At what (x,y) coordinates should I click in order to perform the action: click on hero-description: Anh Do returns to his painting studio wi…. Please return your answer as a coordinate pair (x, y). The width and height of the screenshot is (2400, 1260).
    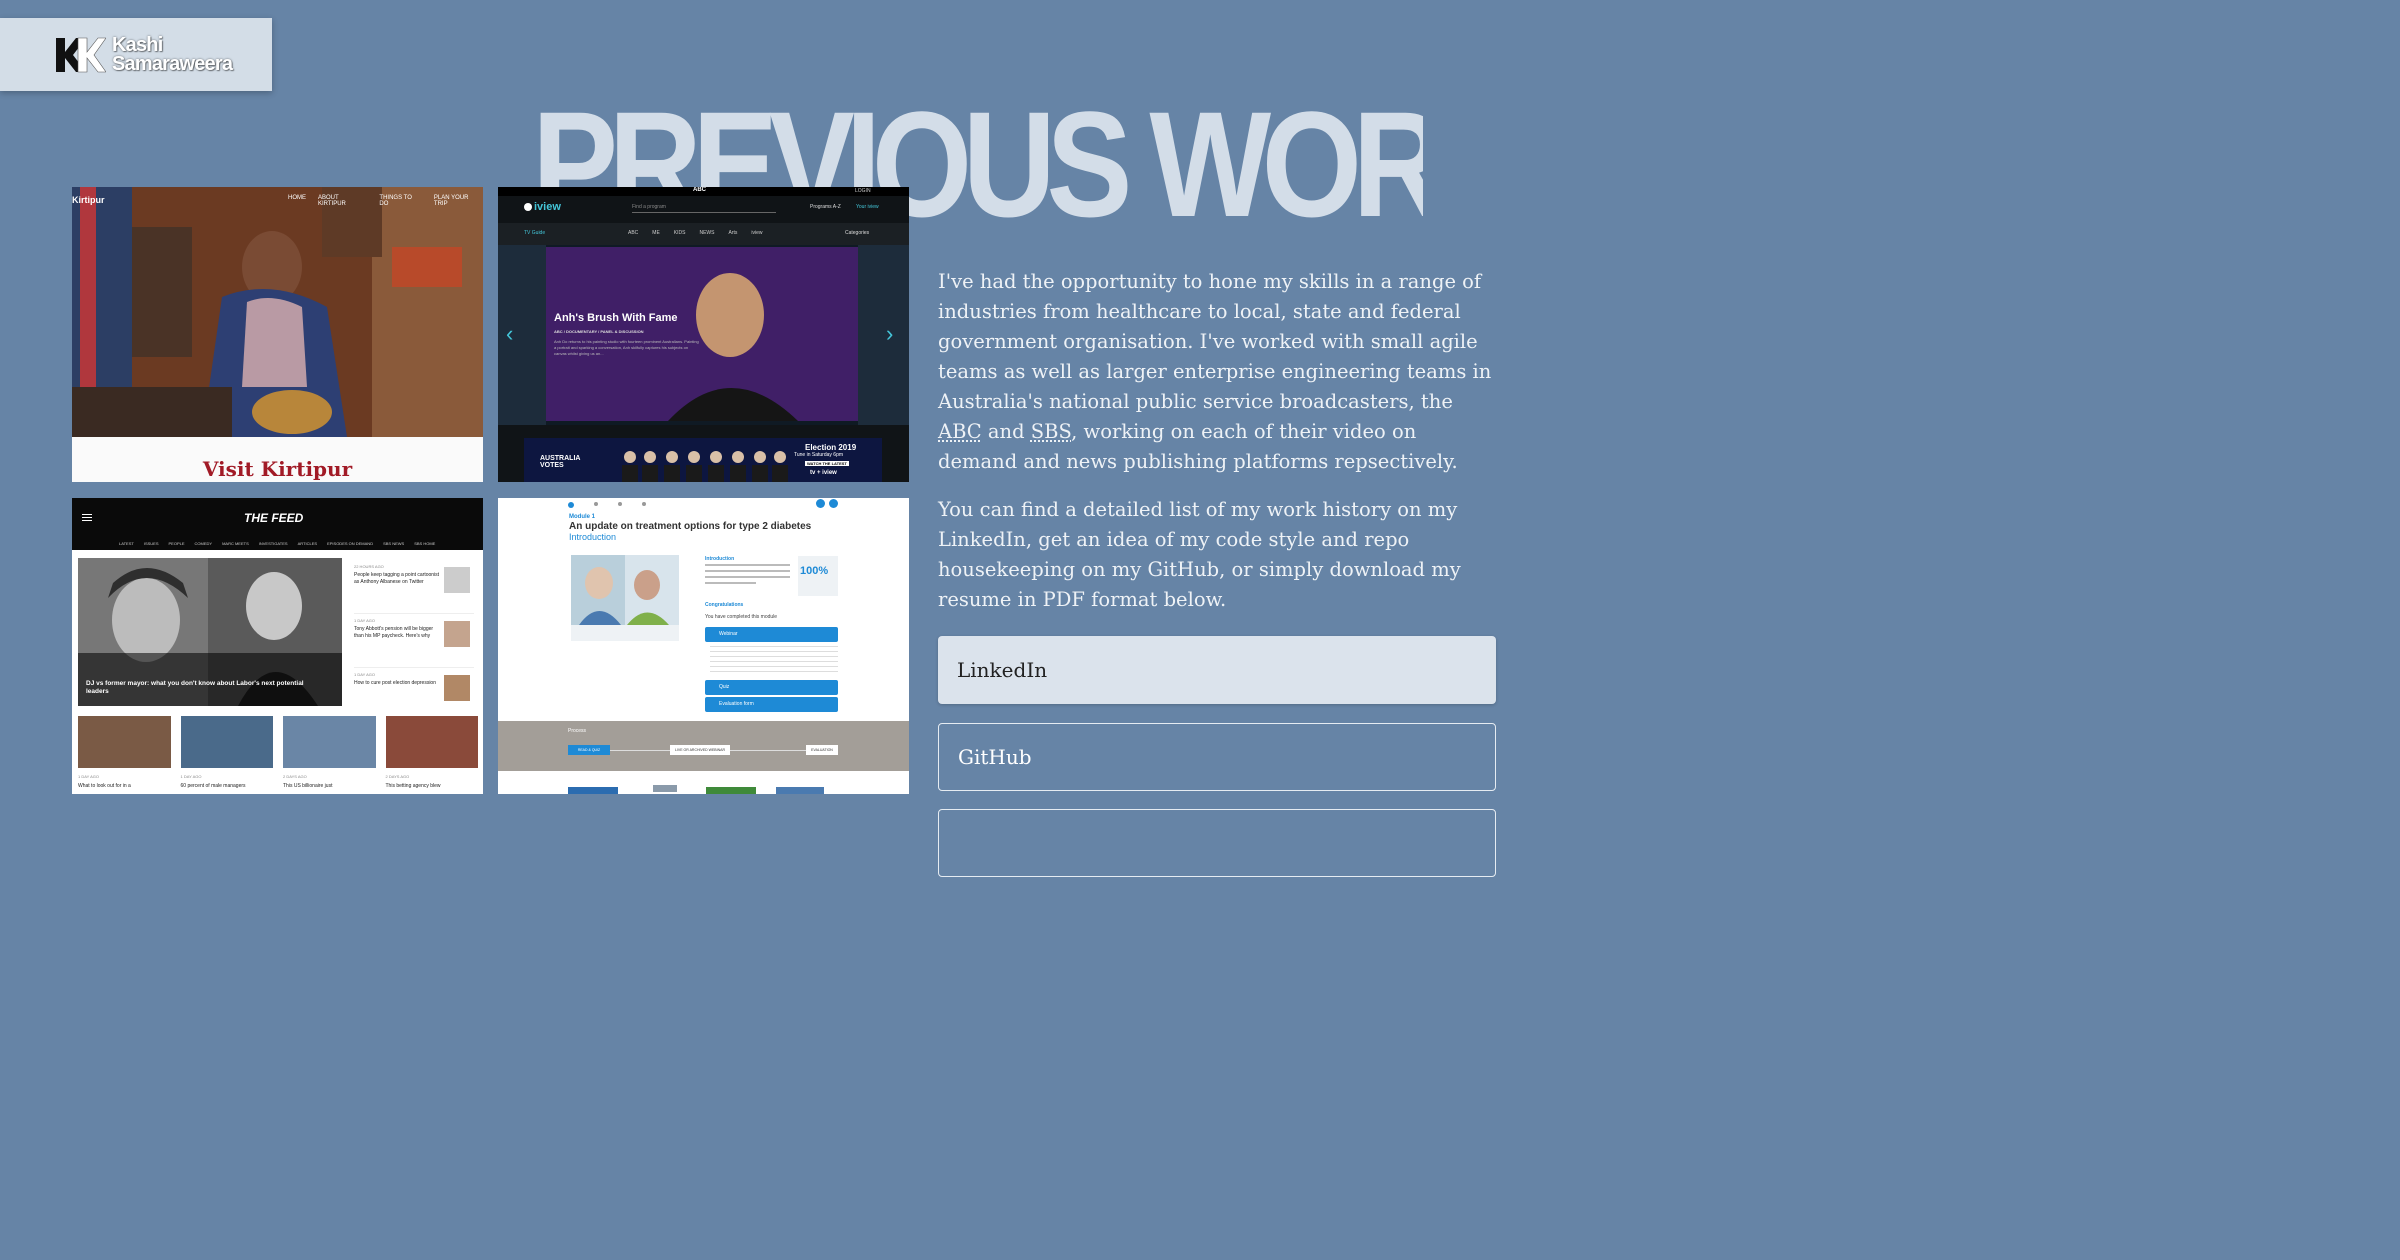
    Looking at the image, I should click on (626, 347).